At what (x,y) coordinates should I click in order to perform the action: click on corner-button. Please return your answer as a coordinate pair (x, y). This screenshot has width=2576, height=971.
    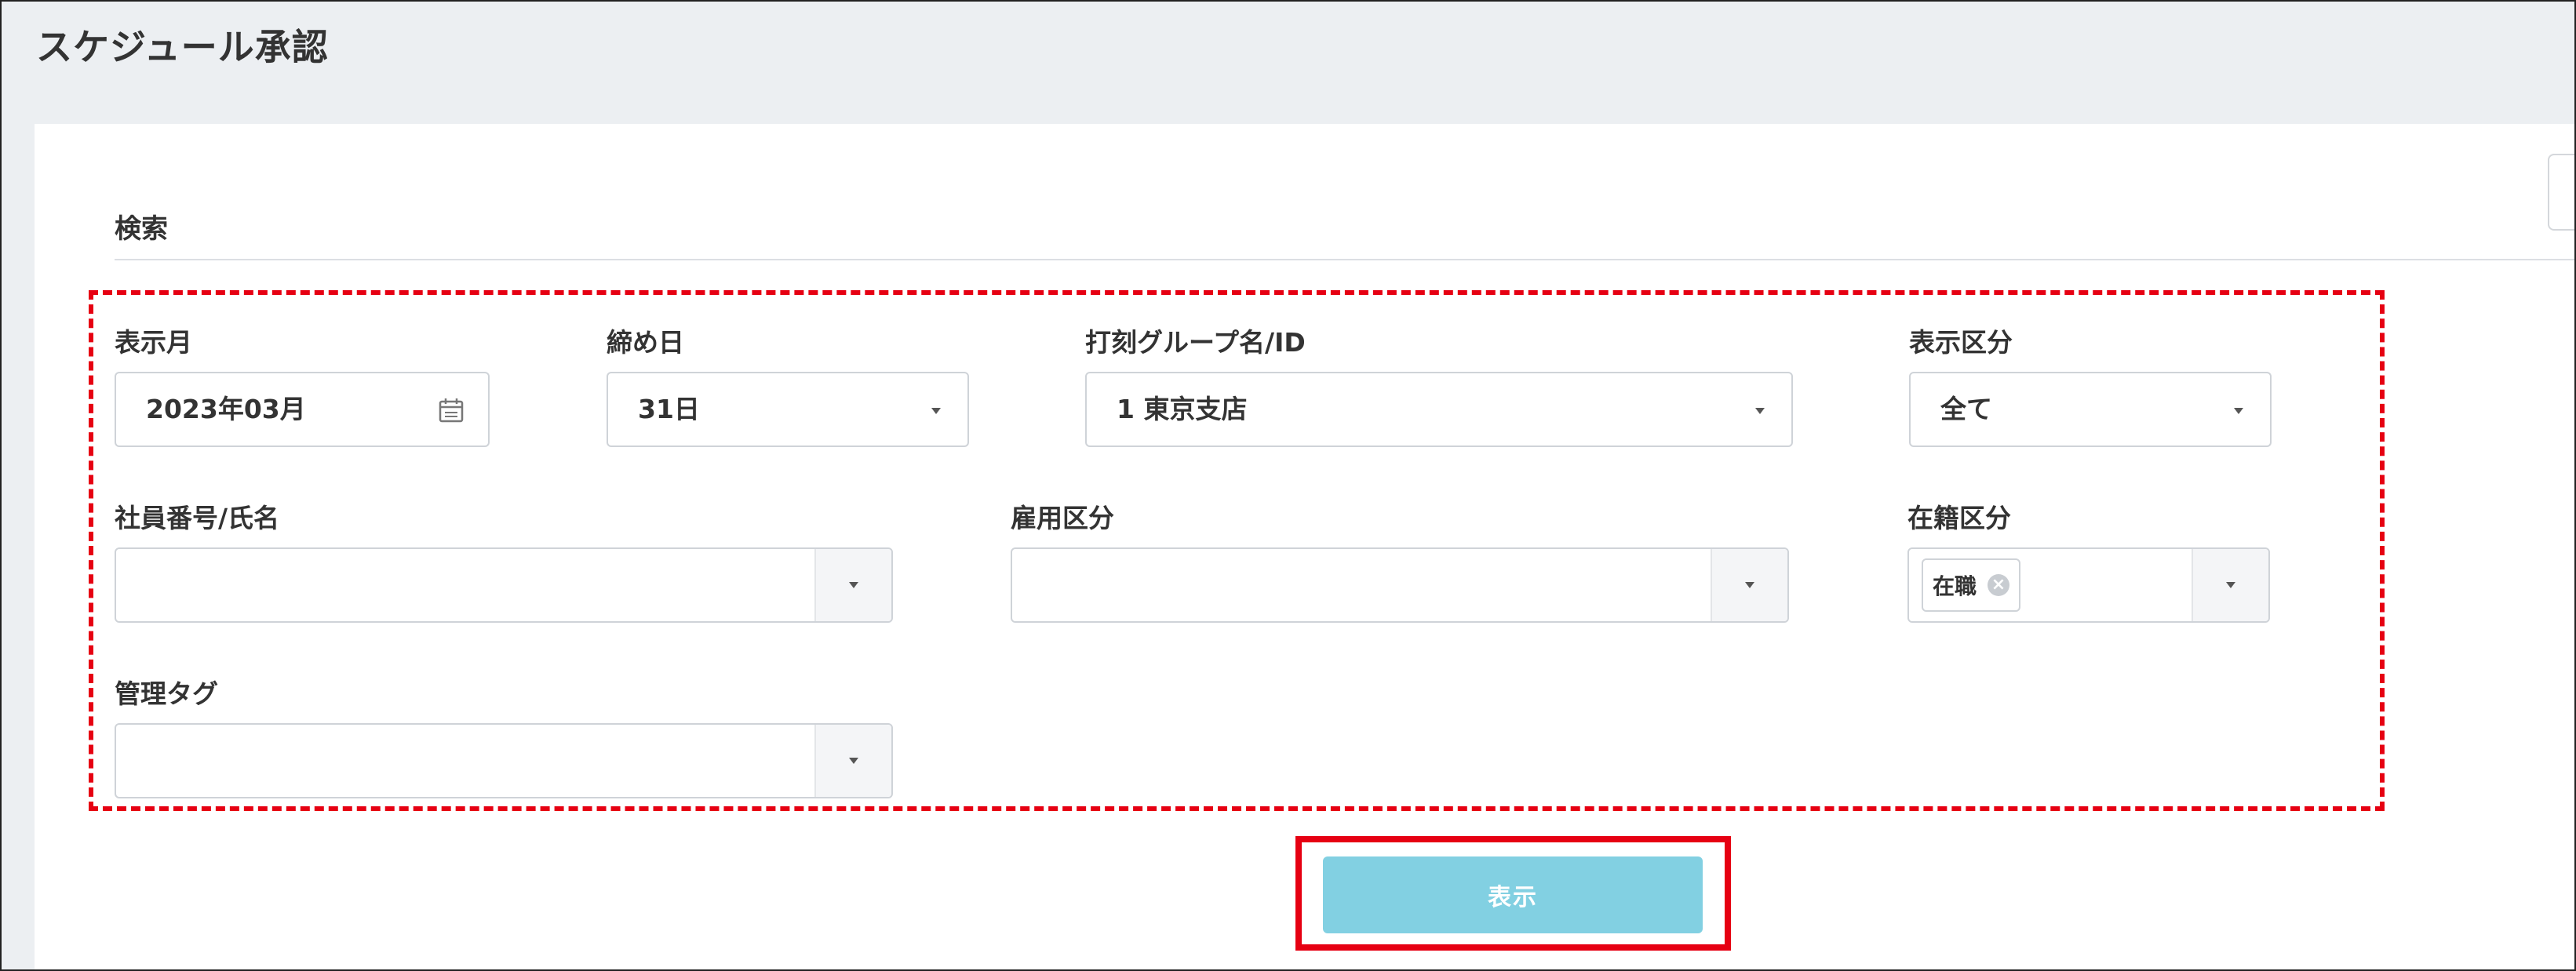
    Looking at the image, I should click on (2561, 193).